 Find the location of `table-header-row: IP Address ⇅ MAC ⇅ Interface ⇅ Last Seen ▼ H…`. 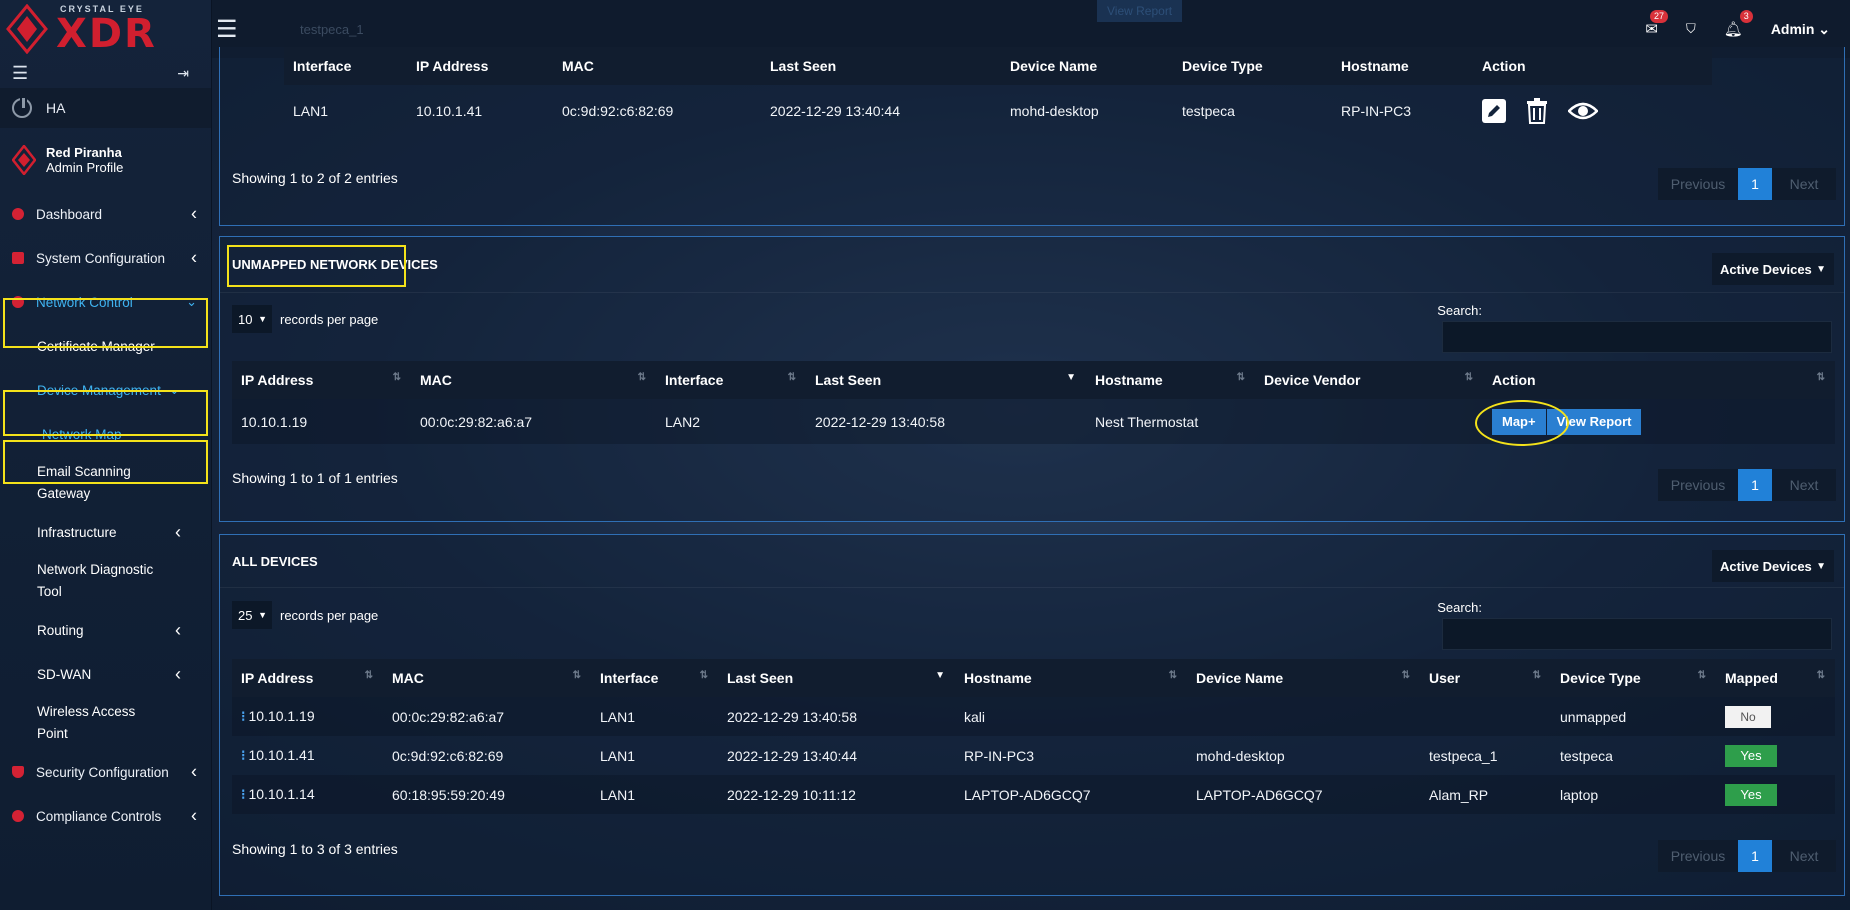

table-header-row: IP Address ⇅ MAC ⇅ Interface ⇅ Last Seen ▼ H… is located at coordinates (1033, 678).